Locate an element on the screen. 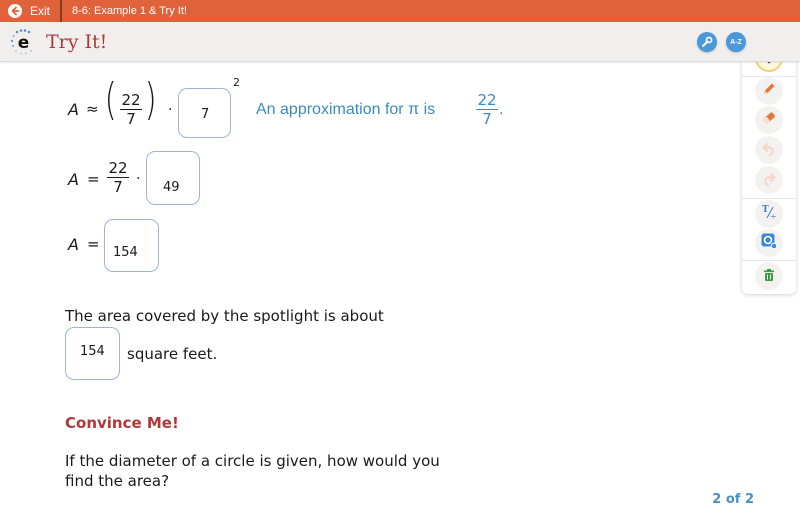  eraser-button is located at coordinates (769, 120).